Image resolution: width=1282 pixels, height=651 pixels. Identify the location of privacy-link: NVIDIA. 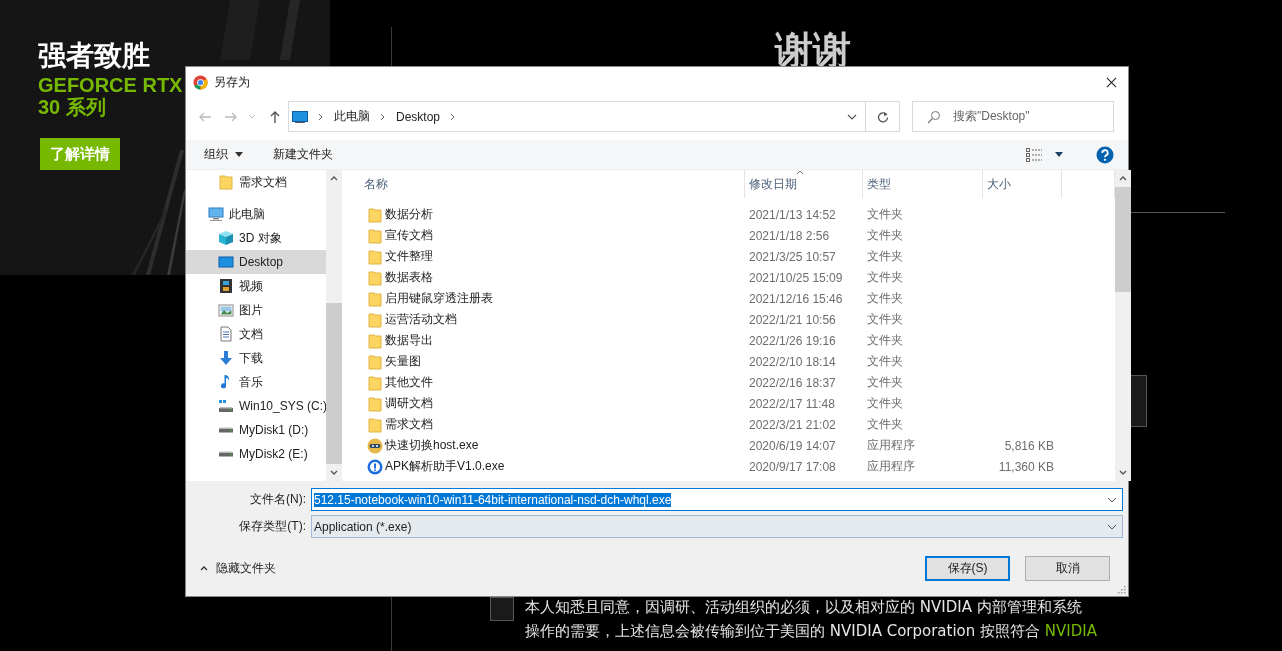
(1070, 631).